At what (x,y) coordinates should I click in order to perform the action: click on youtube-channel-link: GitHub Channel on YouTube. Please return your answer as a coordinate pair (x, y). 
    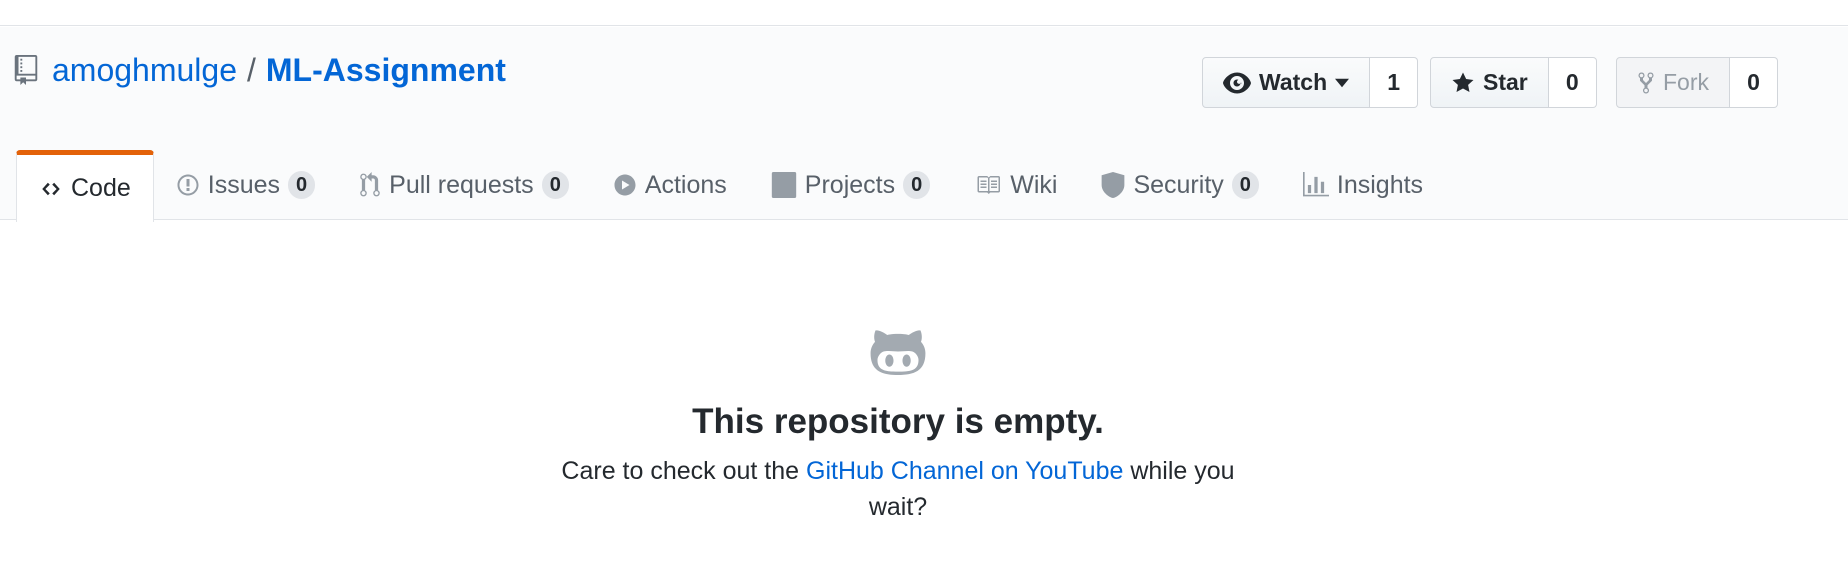
    Looking at the image, I should click on (964, 471).